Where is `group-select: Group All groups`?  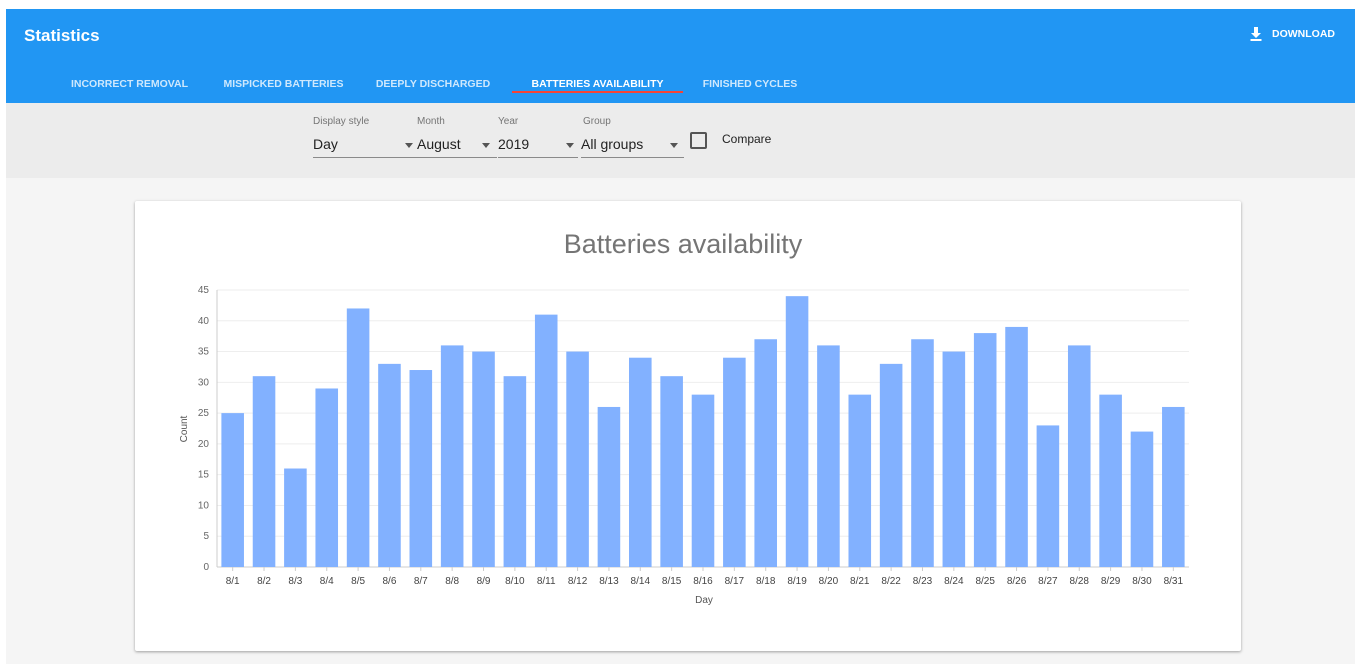 group-select: Group All groups is located at coordinates (632, 140).